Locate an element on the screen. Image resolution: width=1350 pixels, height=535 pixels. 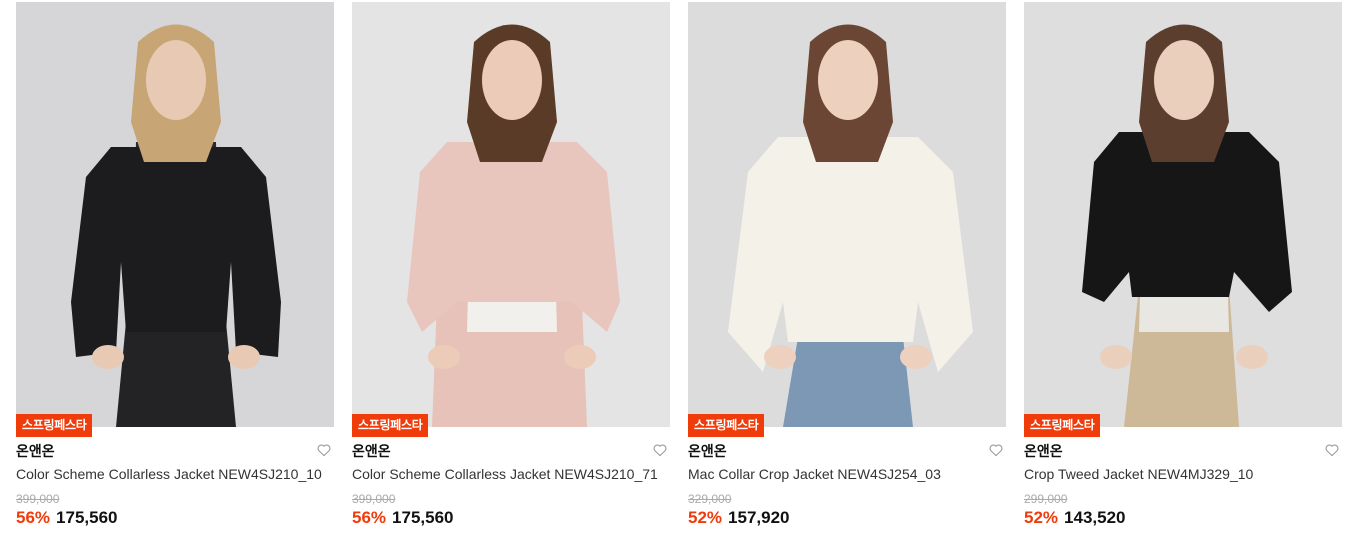
price-row: 52% 157,920 is located at coordinates (738, 518).